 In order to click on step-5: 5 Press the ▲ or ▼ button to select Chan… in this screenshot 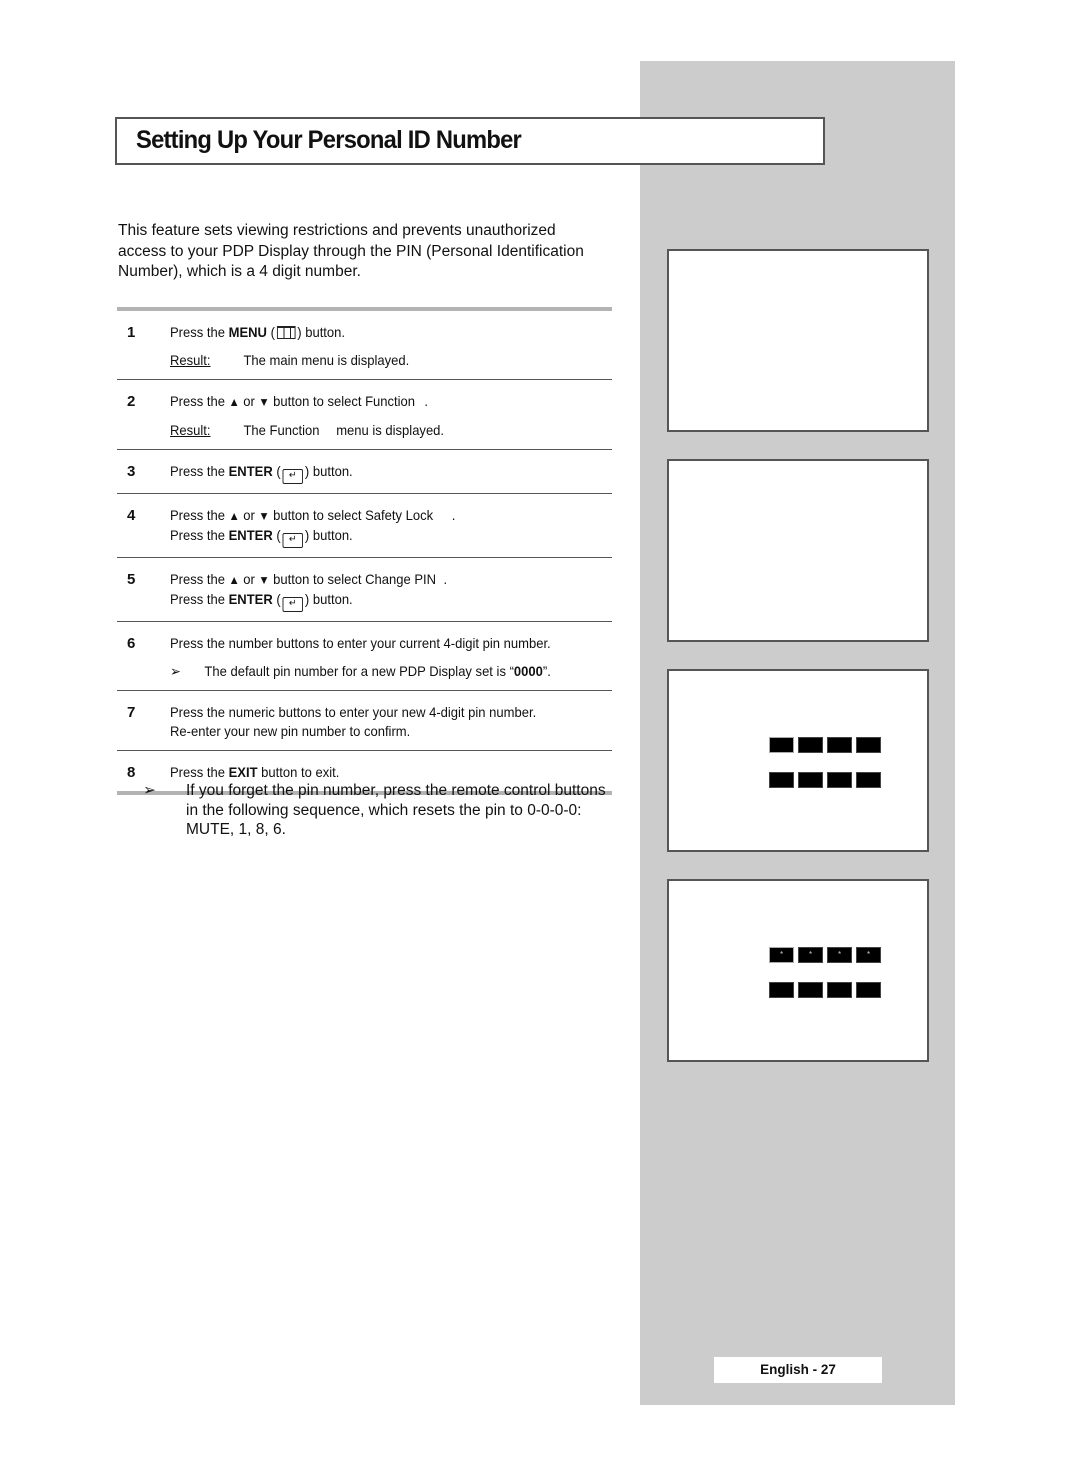, I will do `click(364, 589)`.